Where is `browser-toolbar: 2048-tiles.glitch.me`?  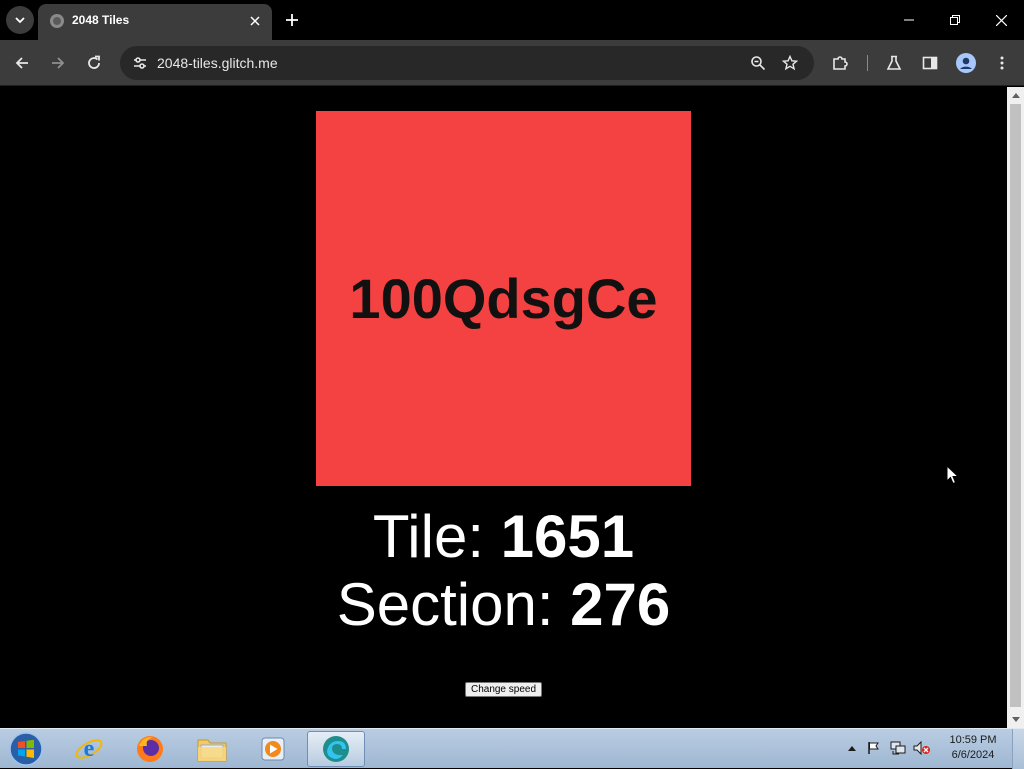 browser-toolbar: 2048-tiles.glitch.me is located at coordinates (512, 63).